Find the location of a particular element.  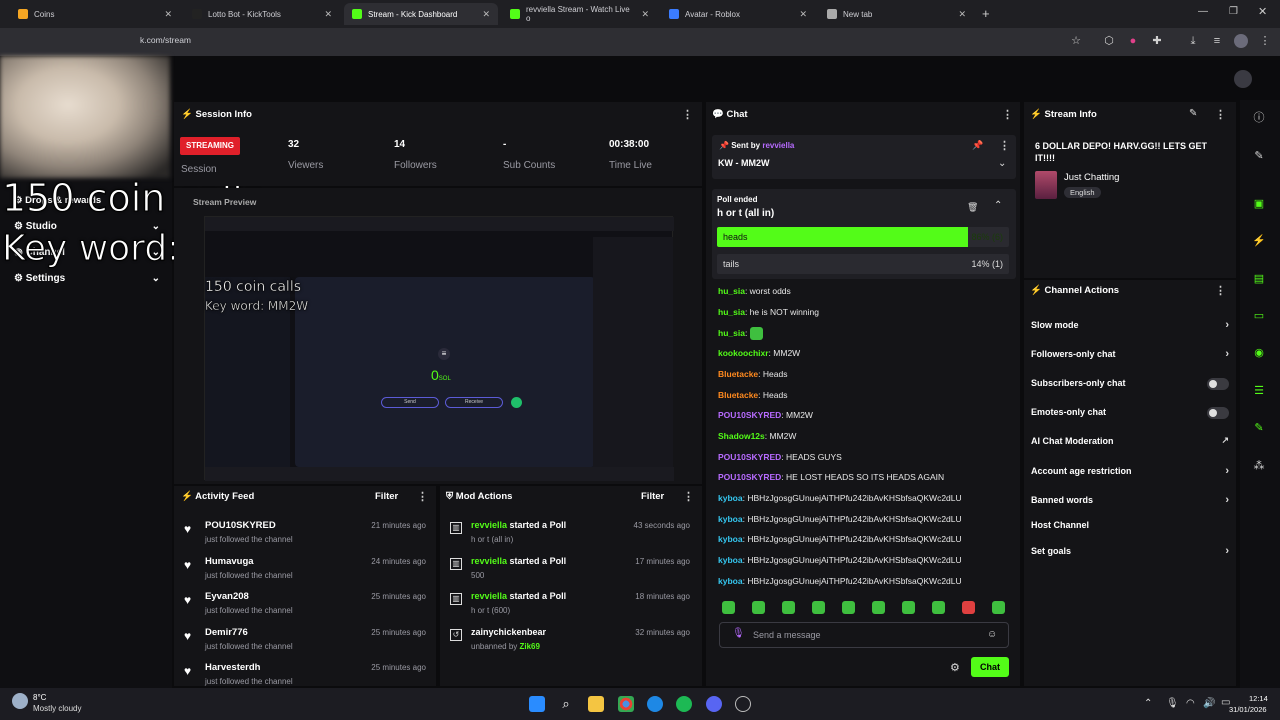

stream-info-more-icon: ⋮ is located at coordinates (1220, 114).